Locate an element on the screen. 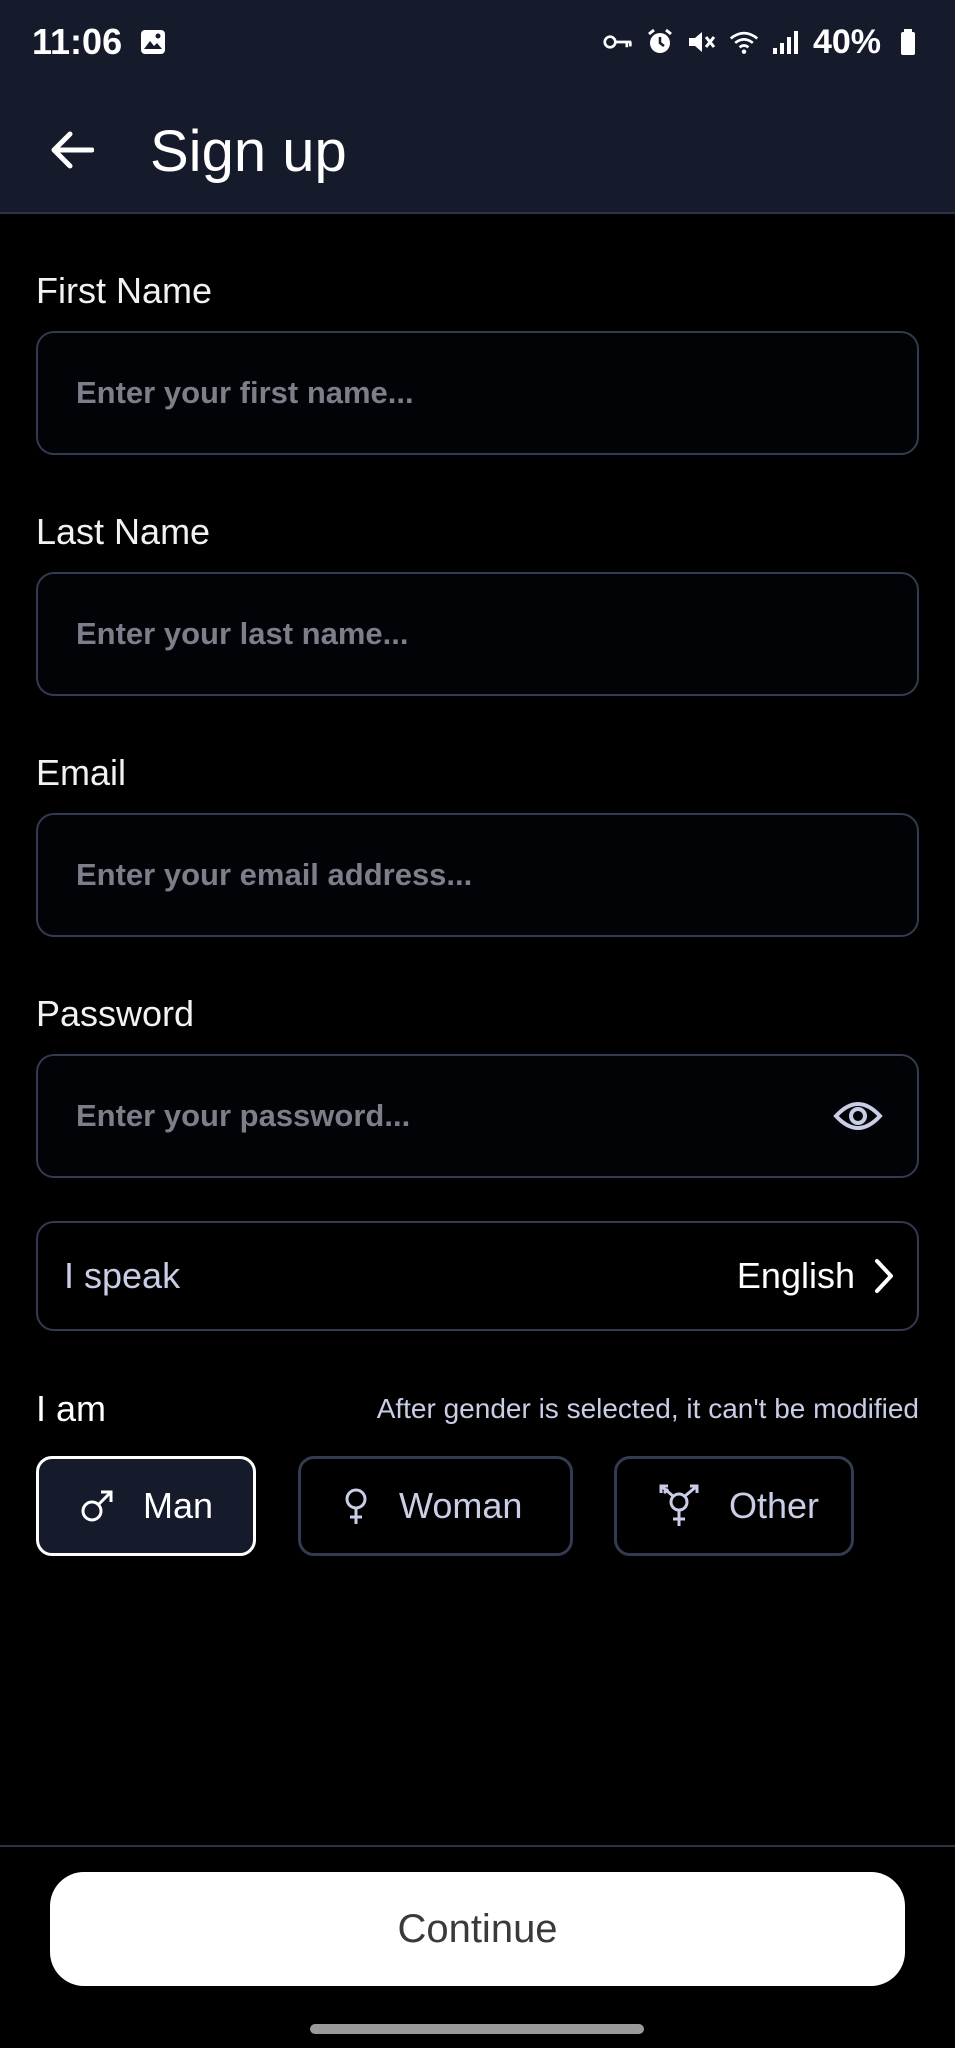 This screenshot has height=2048, width=955. back-button is located at coordinates (72, 150).